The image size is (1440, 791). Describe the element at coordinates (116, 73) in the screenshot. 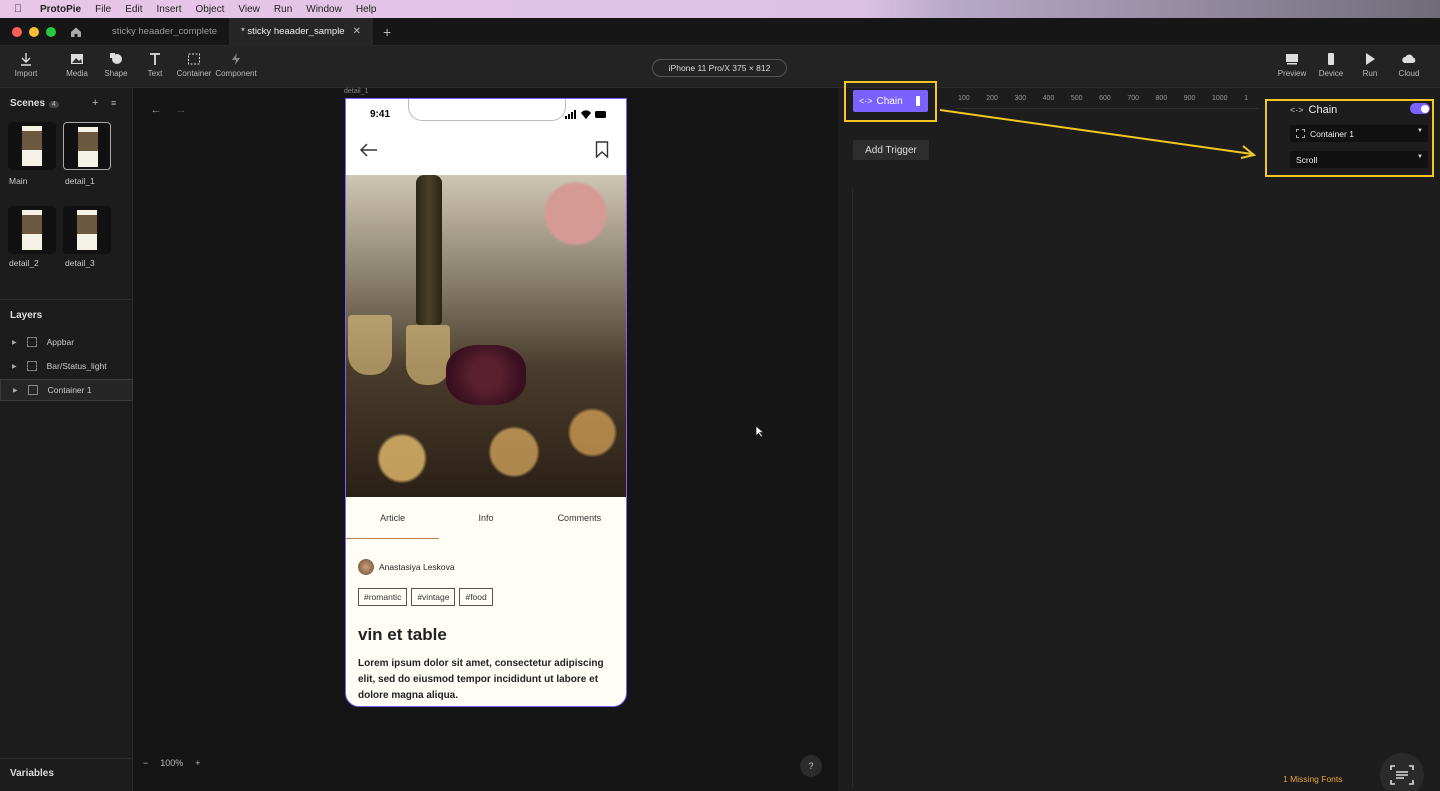

I see `shape-label: Shape` at that location.